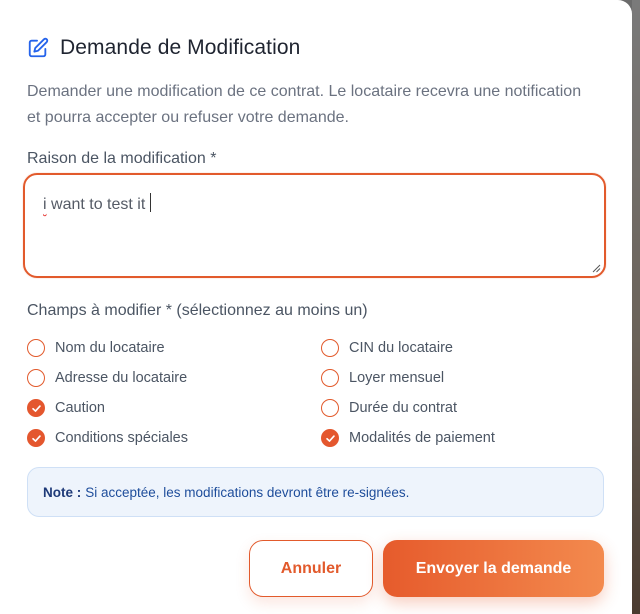 The width and height of the screenshot is (640, 614). I want to click on field-option: Adresse du locataire, so click(107, 378).